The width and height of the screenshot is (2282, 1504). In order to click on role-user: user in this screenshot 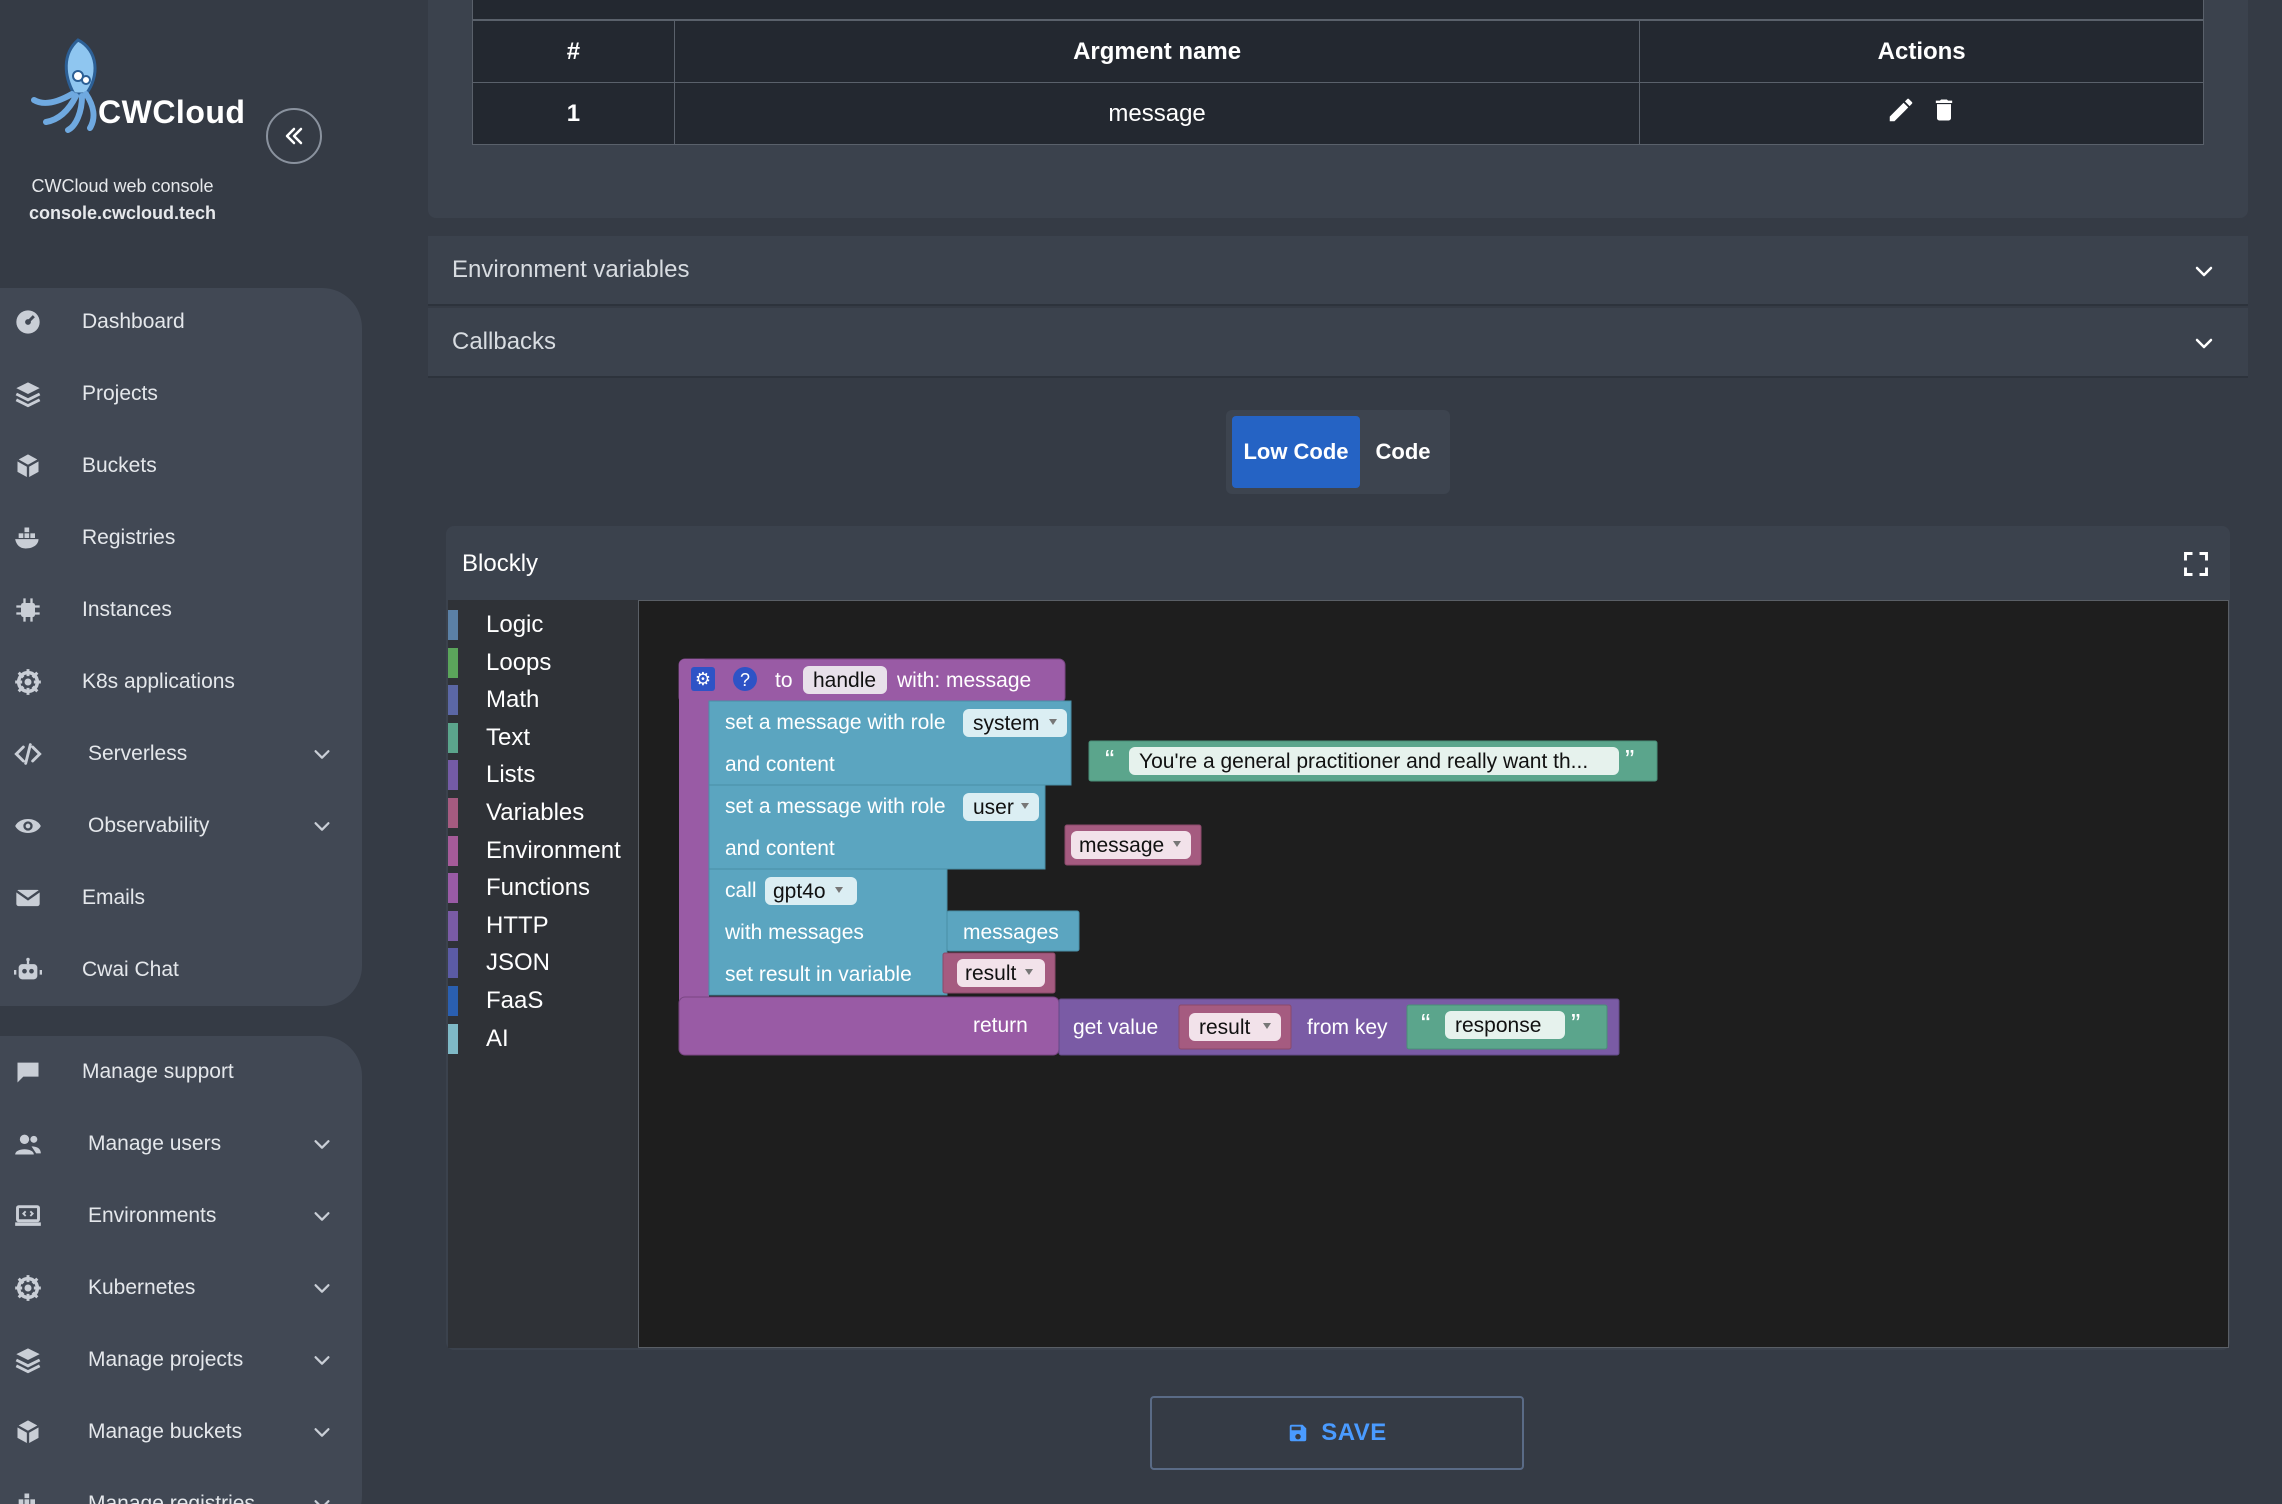, I will do `click(993, 807)`.